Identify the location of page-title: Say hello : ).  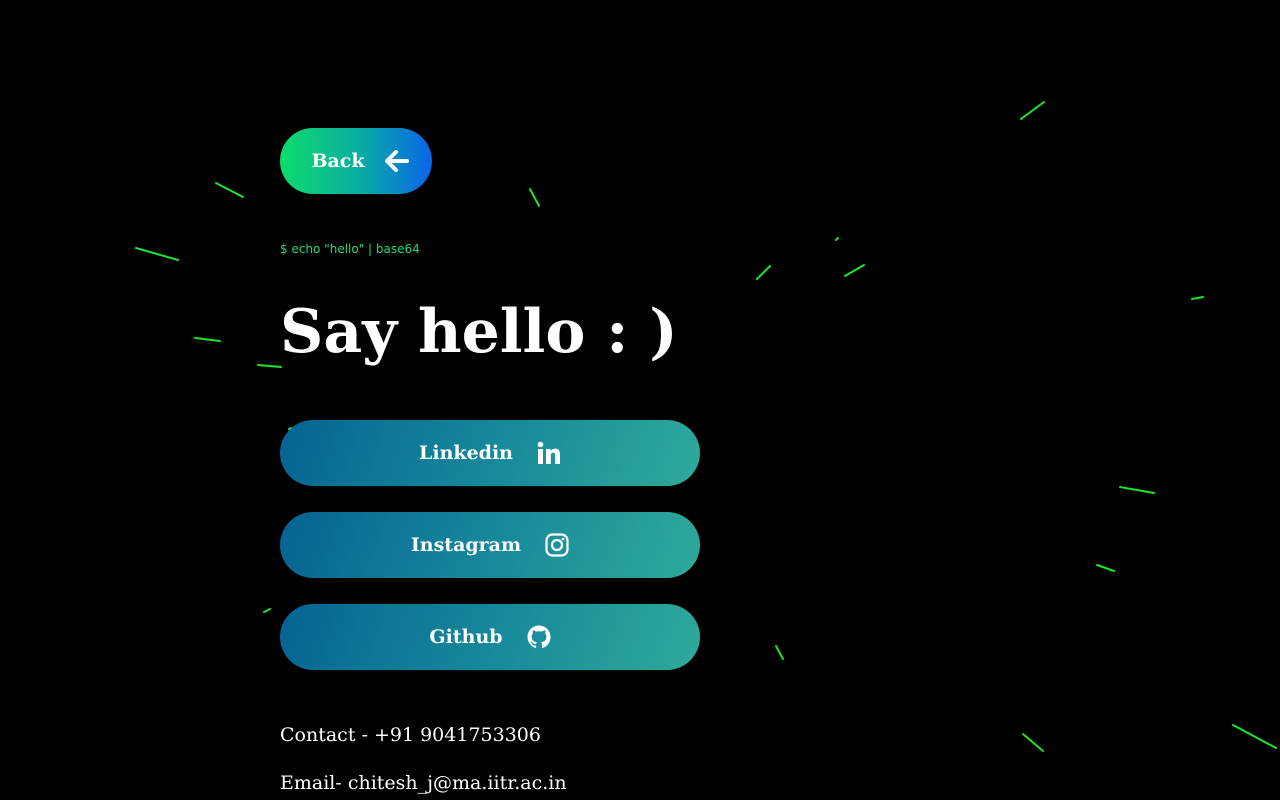
(479, 332).